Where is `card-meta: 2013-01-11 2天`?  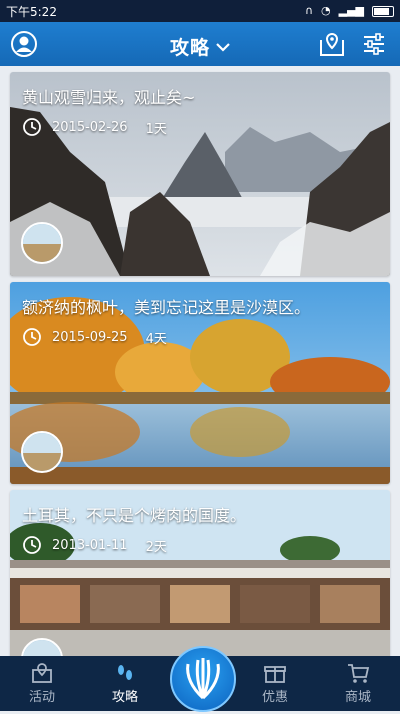
card-meta: 2013-01-11 2天 is located at coordinates (94, 545).